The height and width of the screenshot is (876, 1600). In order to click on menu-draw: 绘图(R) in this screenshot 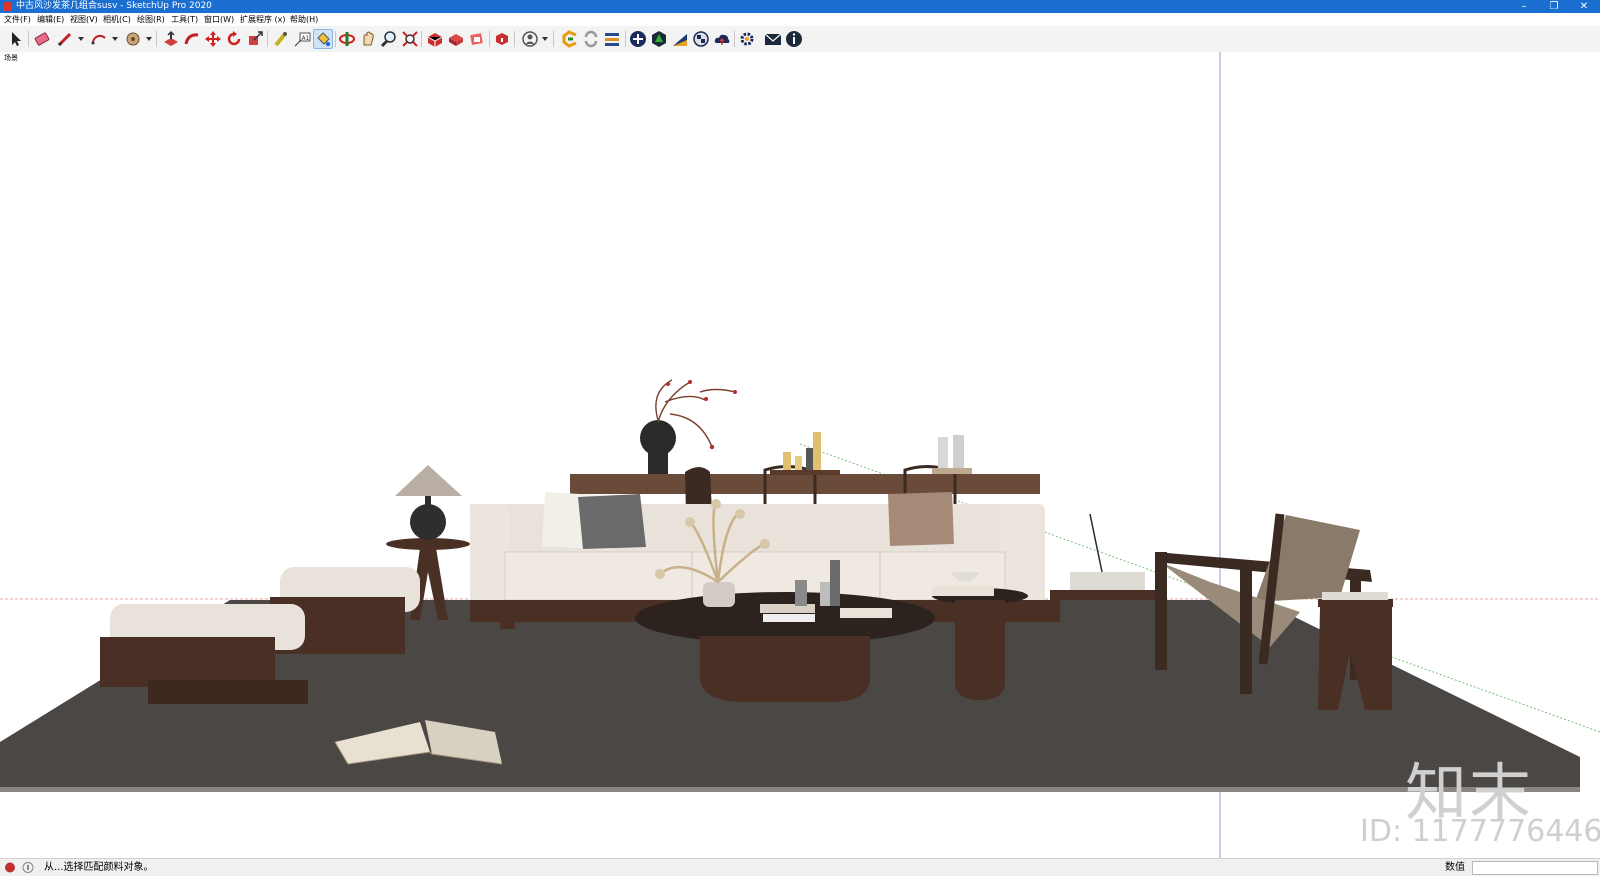, I will do `click(151, 19)`.